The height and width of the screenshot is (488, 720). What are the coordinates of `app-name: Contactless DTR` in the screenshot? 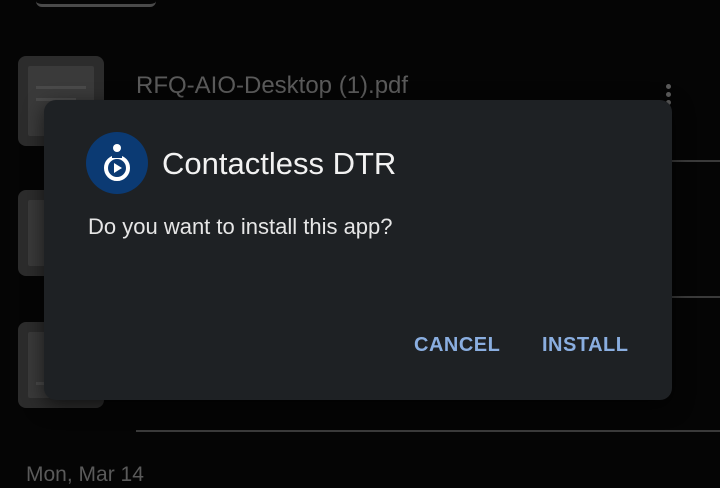 It's located at (279, 163).